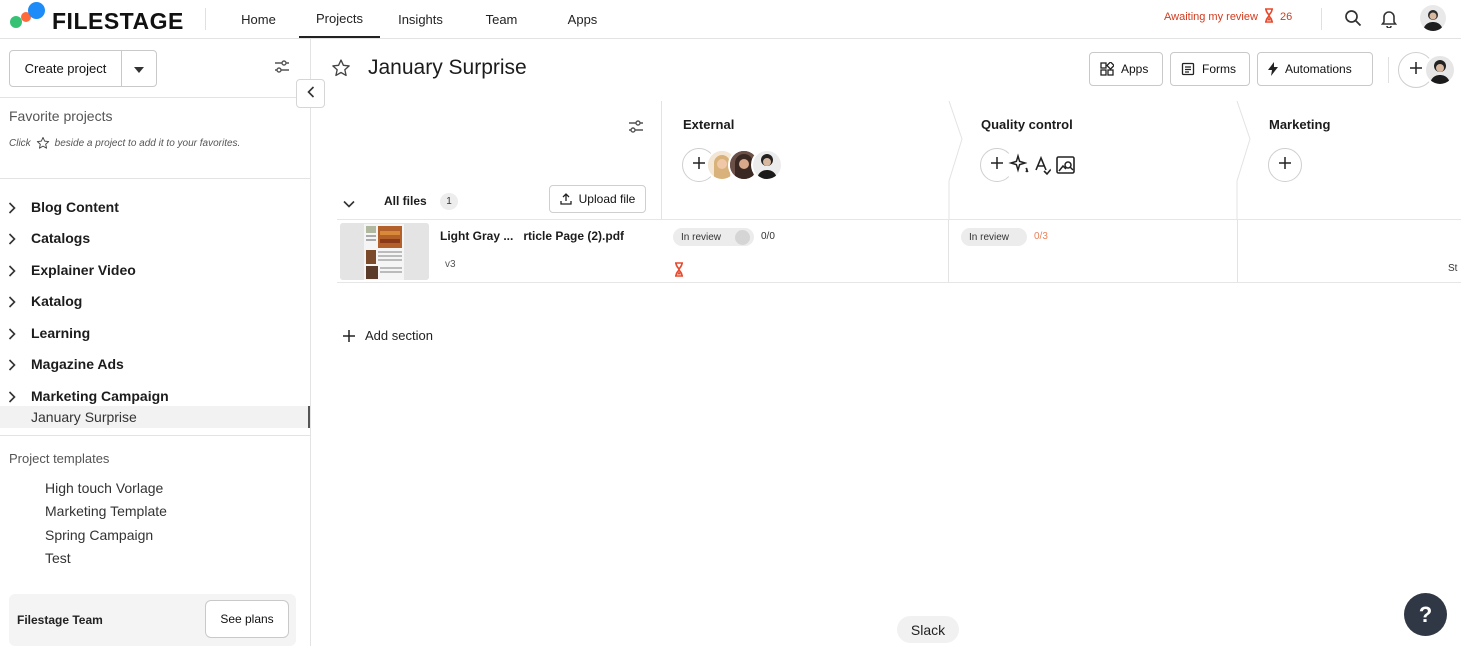  What do you see at coordinates (99, 535) in the screenshot?
I see `template-item: Spring Campaign` at bounding box center [99, 535].